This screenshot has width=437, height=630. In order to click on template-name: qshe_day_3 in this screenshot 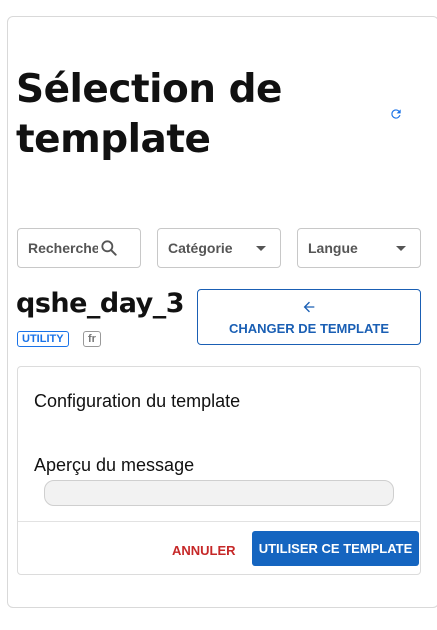, I will do `click(100, 303)`.